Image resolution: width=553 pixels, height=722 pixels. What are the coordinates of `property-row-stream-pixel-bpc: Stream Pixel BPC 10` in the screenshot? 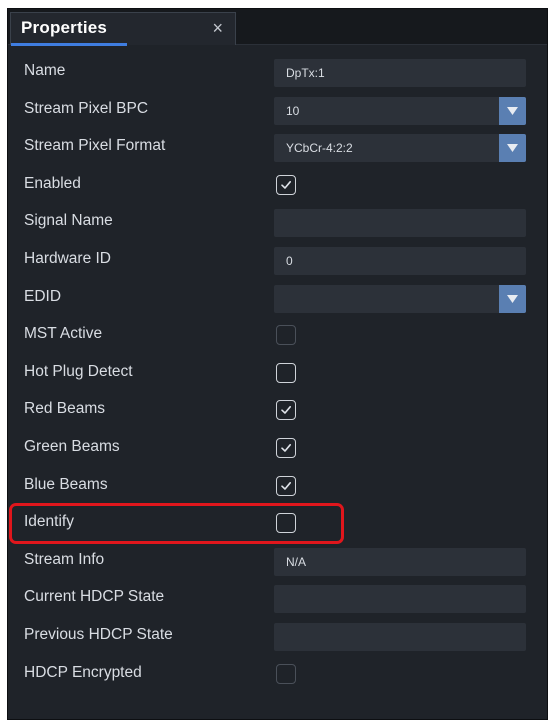 It's located at (277, 111).